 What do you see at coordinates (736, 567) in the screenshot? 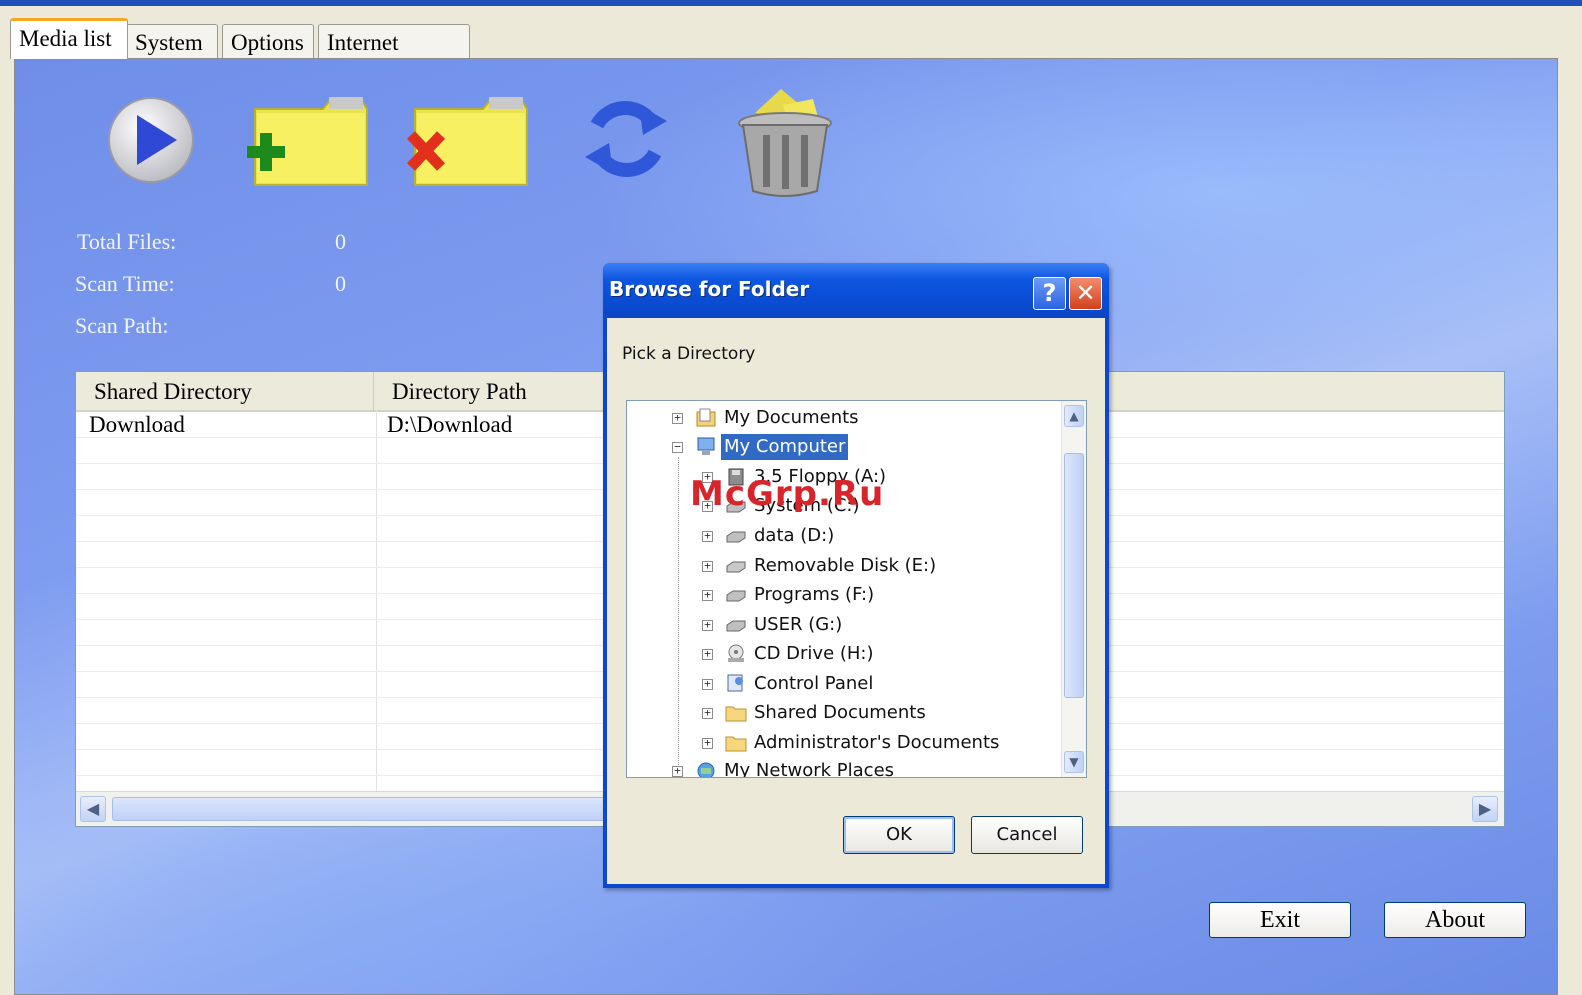
I see `removable-disk-icon` at bounding box center [736, 567].